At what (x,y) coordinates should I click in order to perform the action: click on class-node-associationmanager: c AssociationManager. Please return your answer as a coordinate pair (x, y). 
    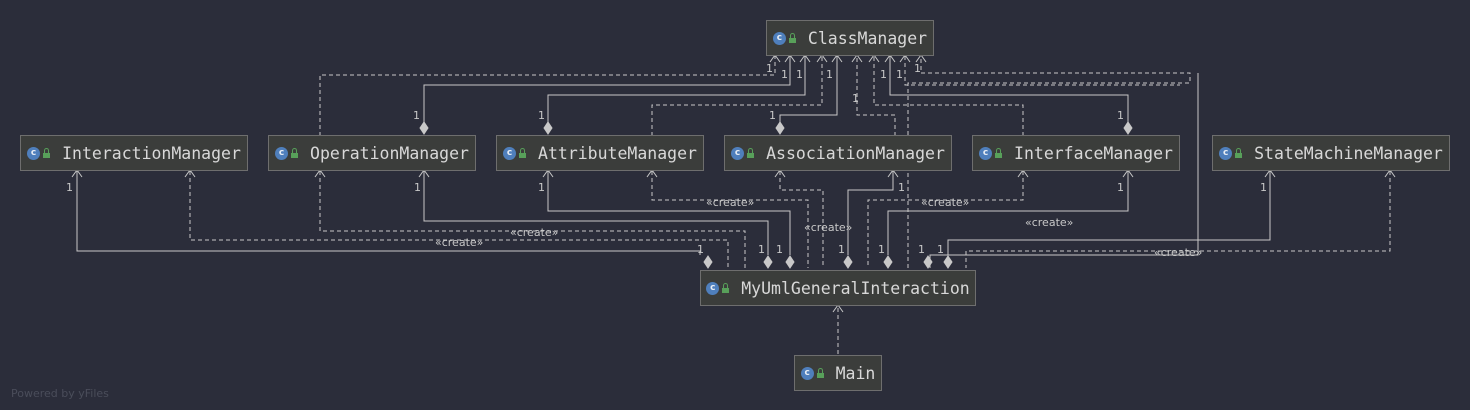
    Looking at the image, I should click on (838, 153).